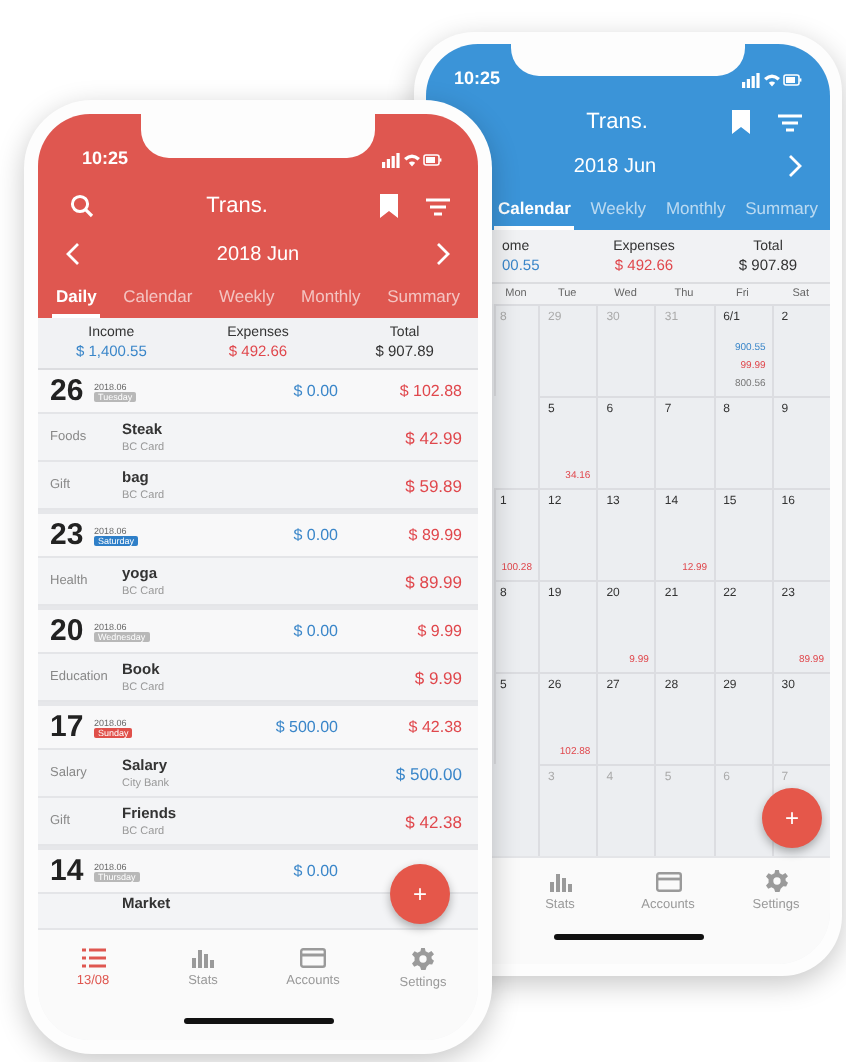  I want to click on day-income: $ 500.00, so click(305, 727).